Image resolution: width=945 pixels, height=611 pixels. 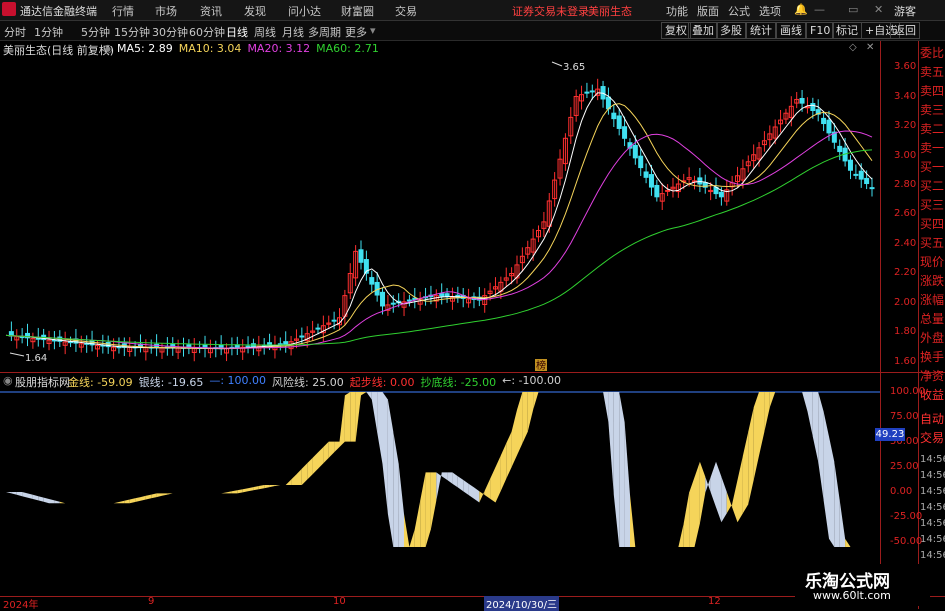 I want to click on low-price-pointer, so click(x=17, y=354).